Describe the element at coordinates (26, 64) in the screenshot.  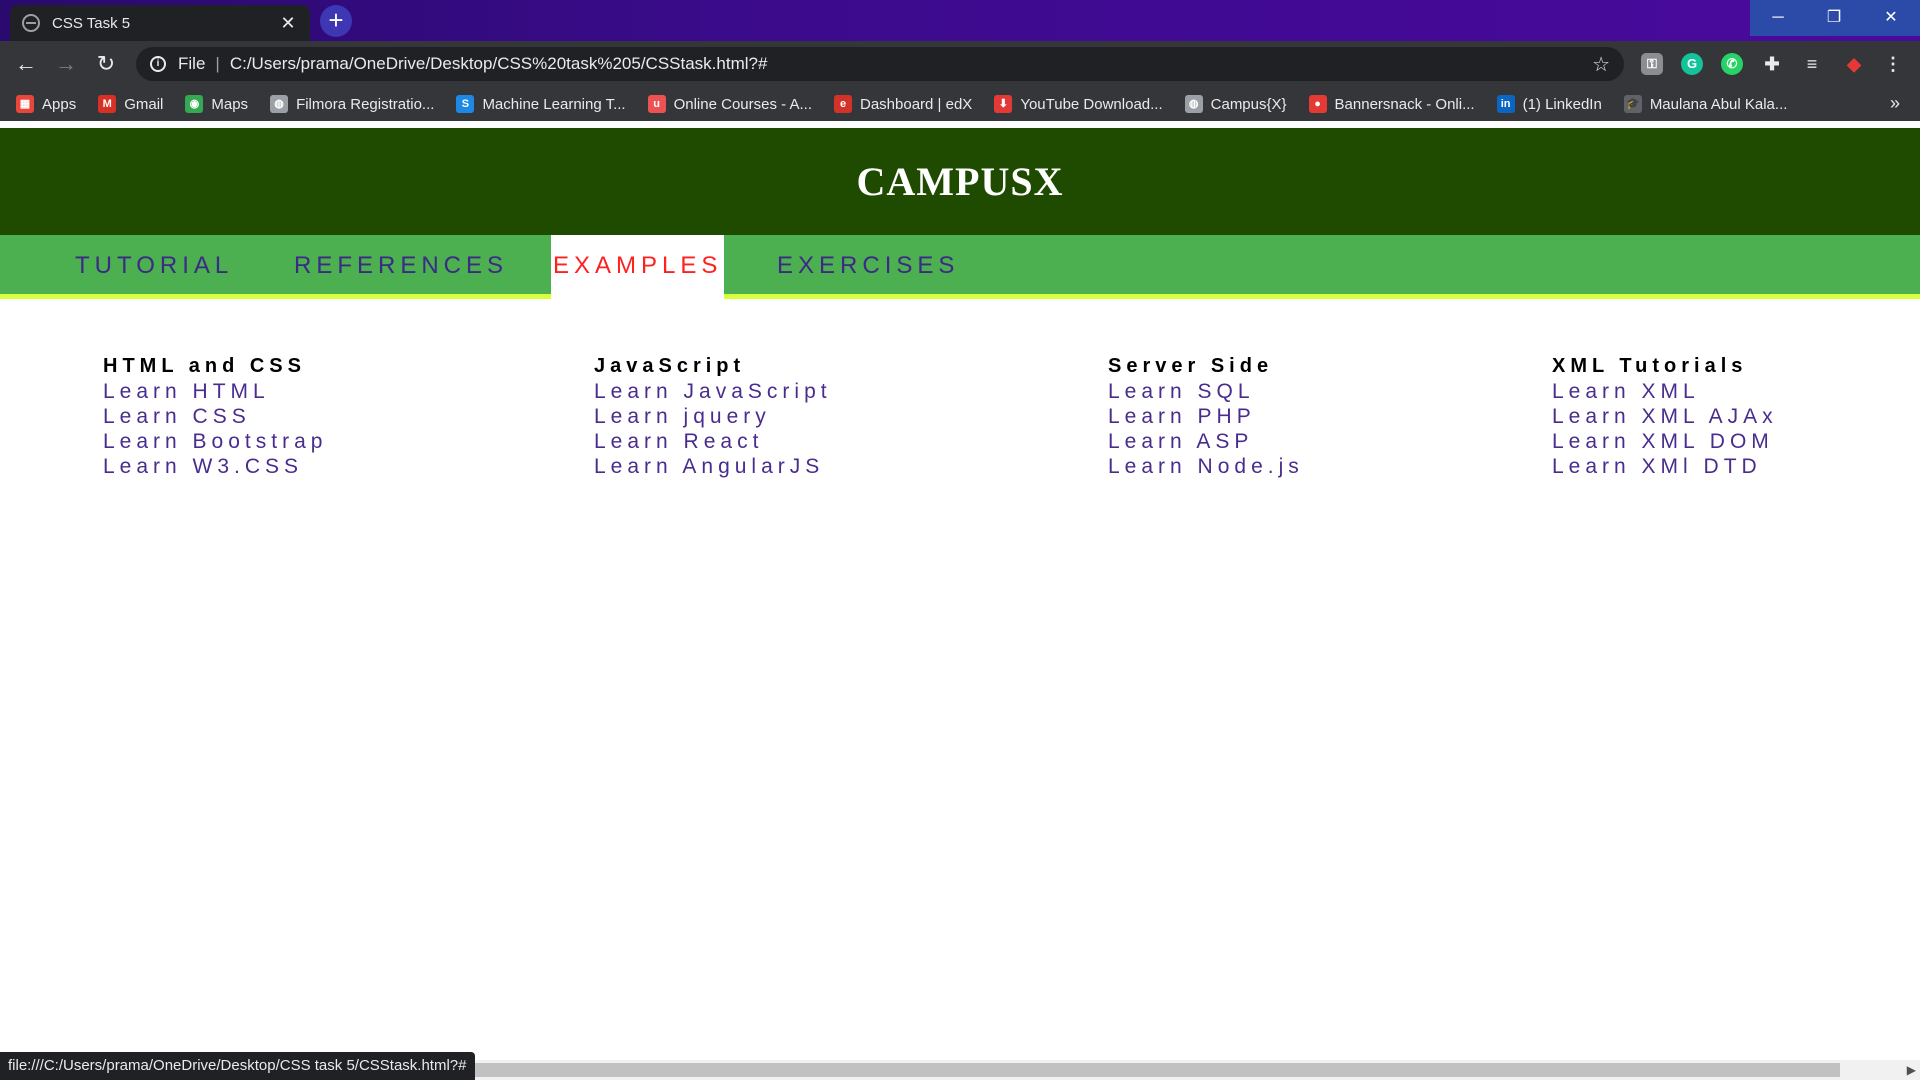
I see `back-arrow-icon: ←` at that location.